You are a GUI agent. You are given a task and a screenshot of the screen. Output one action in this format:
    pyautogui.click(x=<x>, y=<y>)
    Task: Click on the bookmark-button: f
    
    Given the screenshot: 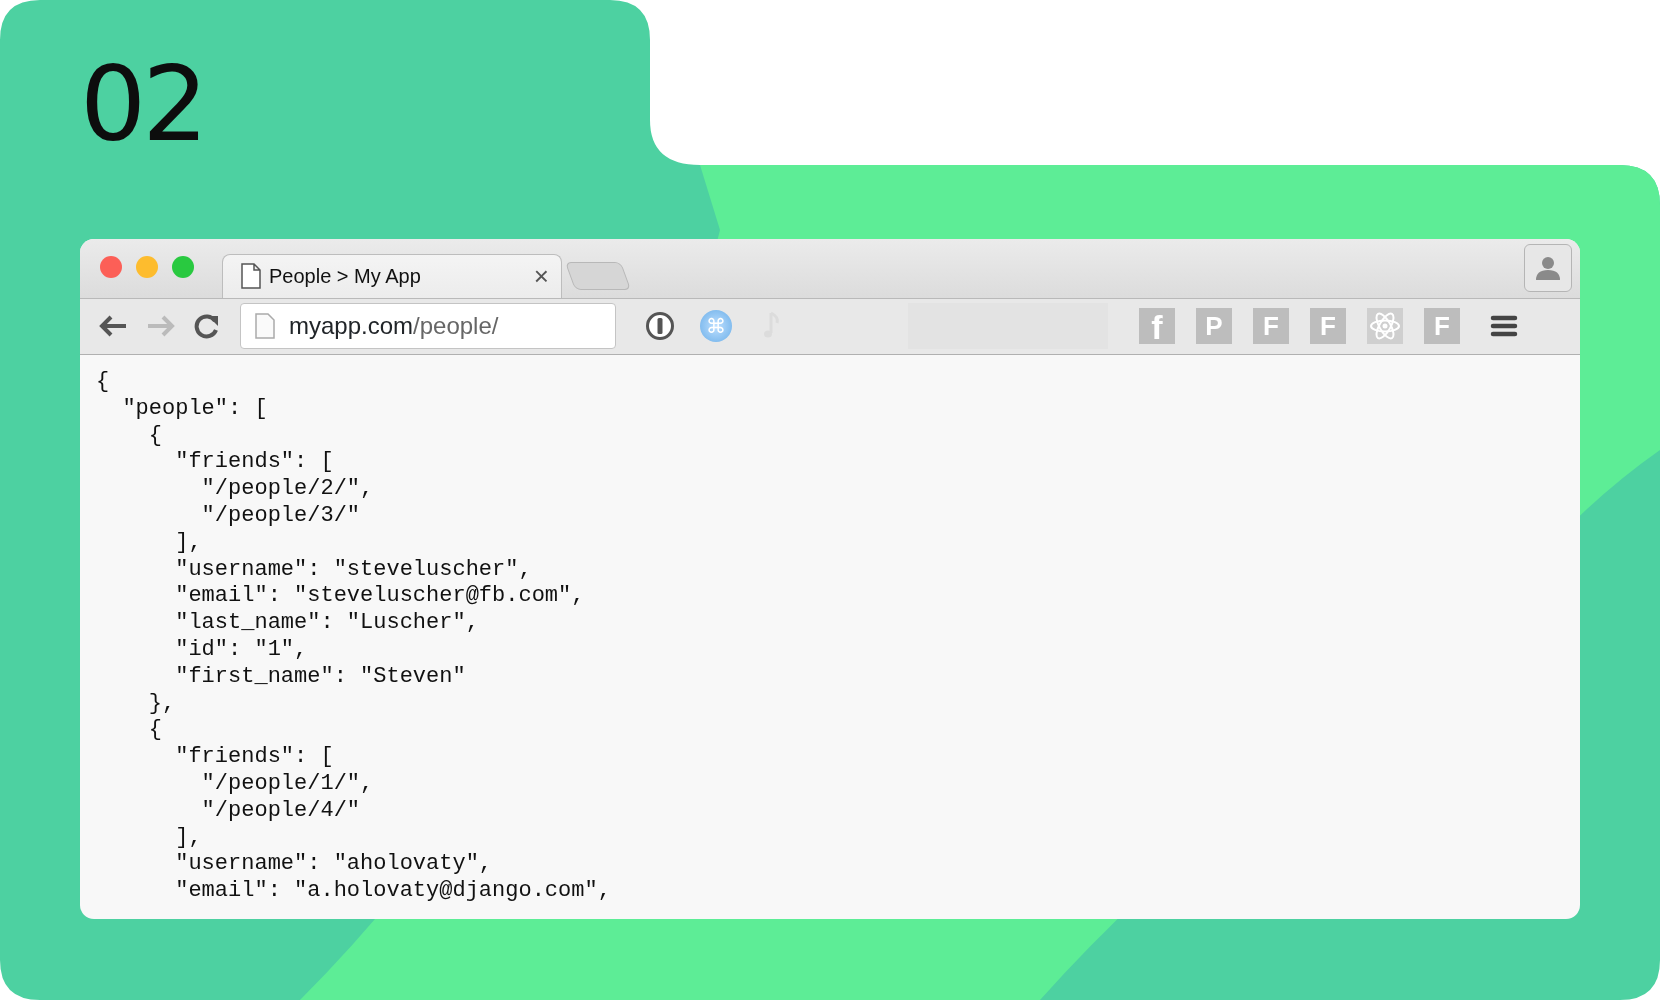 What is the action you would take?
    pyautogui.click(x=1157, y=326)
    